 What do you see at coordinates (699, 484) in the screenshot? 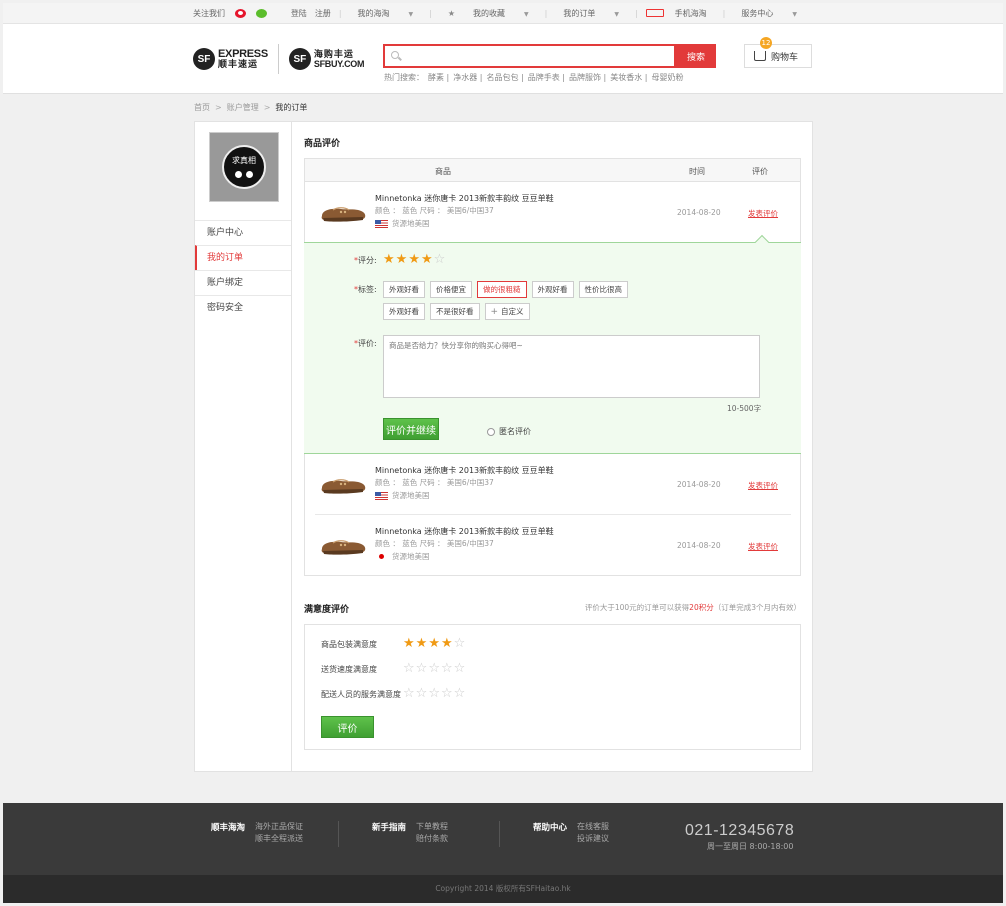
I see `order-date: 2014-08-20` at bounding box center [699, 484].